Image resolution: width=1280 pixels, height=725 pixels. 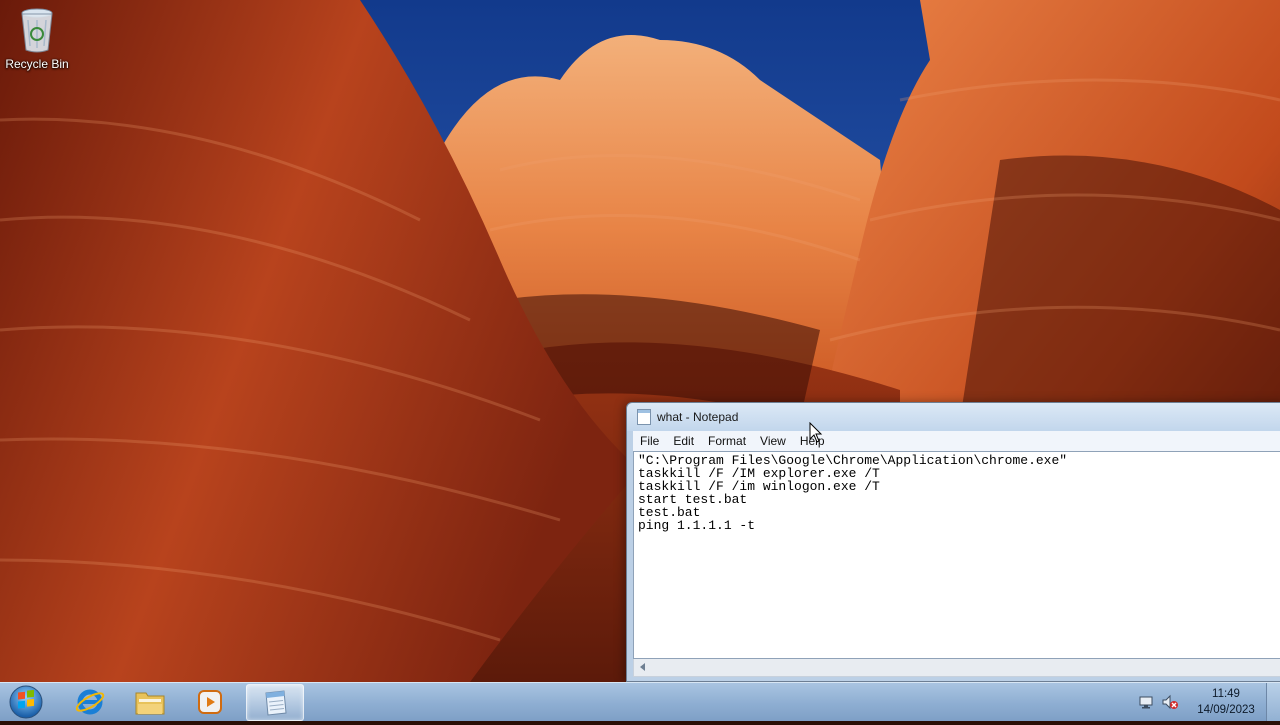 I want to click on menu-edit: Edit, so click(x=683, y=441).